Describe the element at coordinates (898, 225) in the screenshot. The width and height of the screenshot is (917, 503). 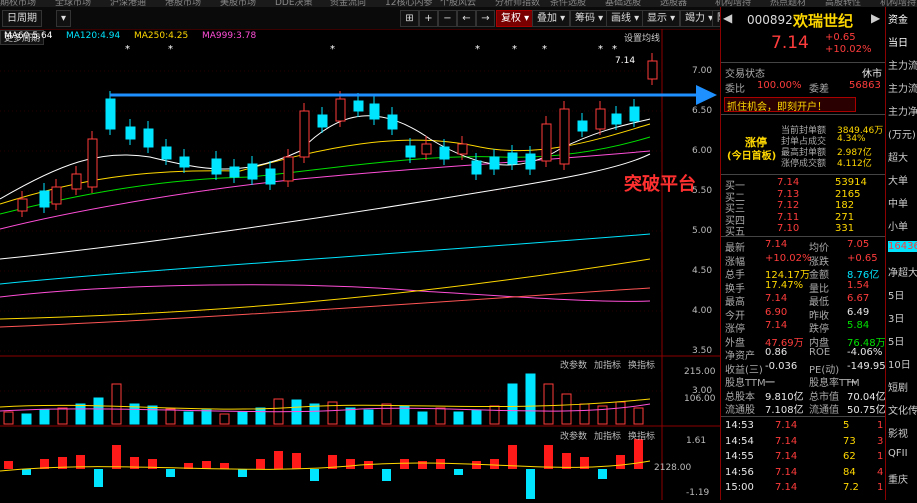
I see `capital-flow-item: 小单` at that location.